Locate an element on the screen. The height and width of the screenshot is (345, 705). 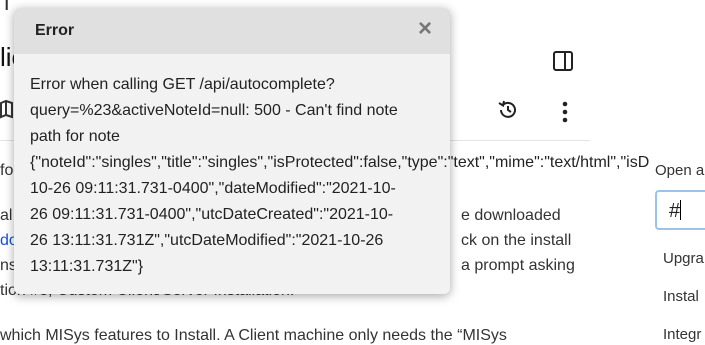
list-item: Integr is located at coordinates (682, 334).